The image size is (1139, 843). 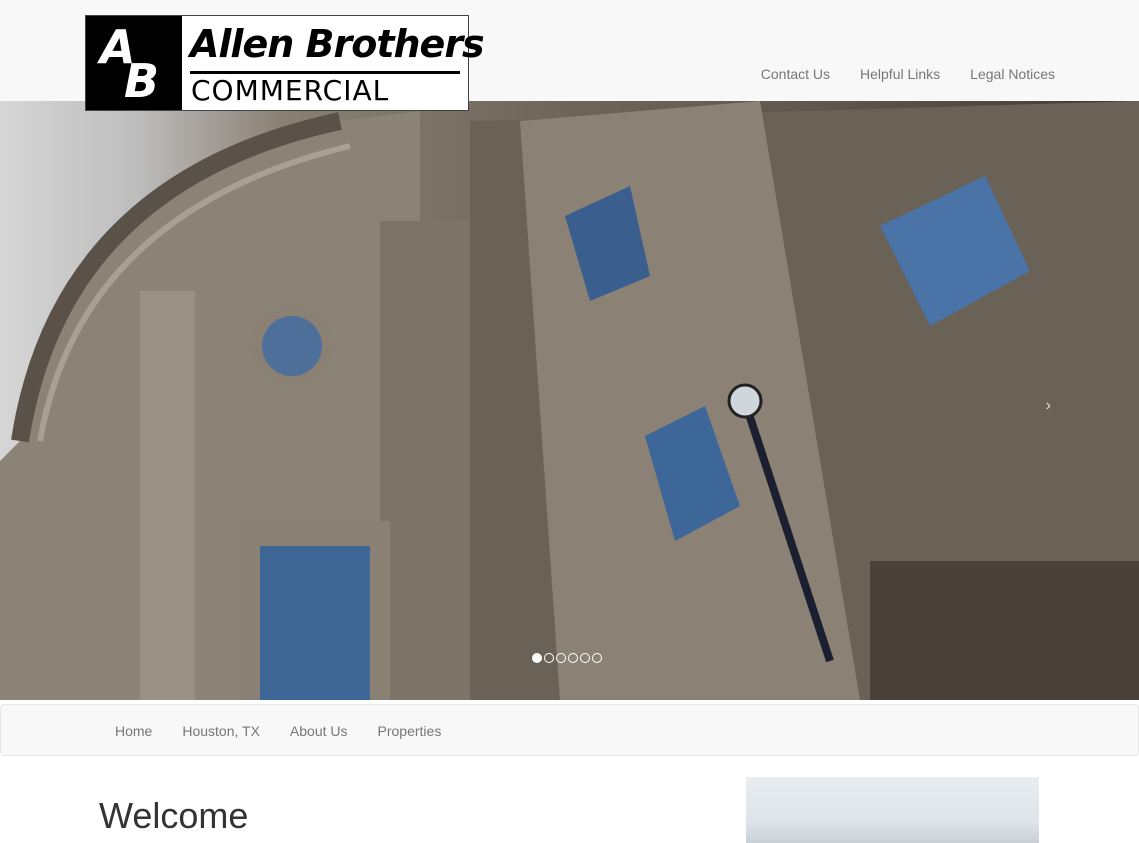 What do you see at coordinates (142, 81) in the screenshot?
I see `logo-initial-b: B` at bounding box center [142, 81].